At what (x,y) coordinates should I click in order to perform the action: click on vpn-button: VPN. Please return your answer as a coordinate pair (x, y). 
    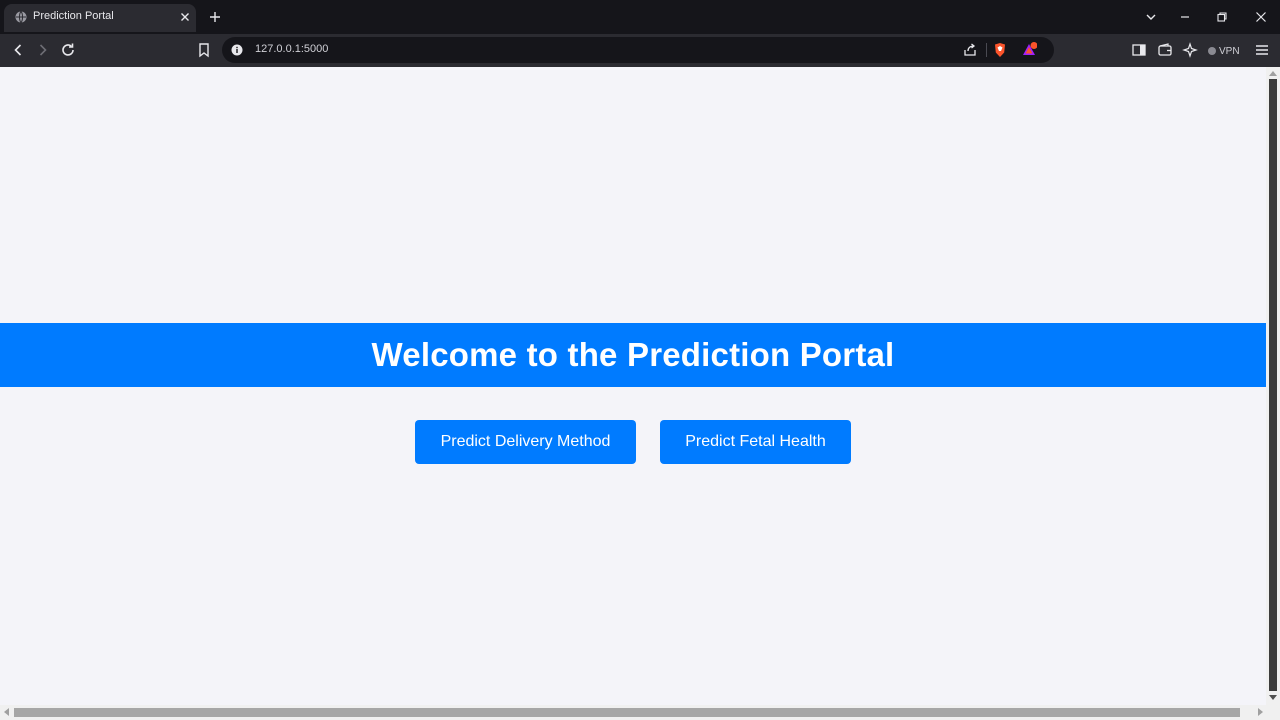
    Looking at the image, I should click on (1224, 51).